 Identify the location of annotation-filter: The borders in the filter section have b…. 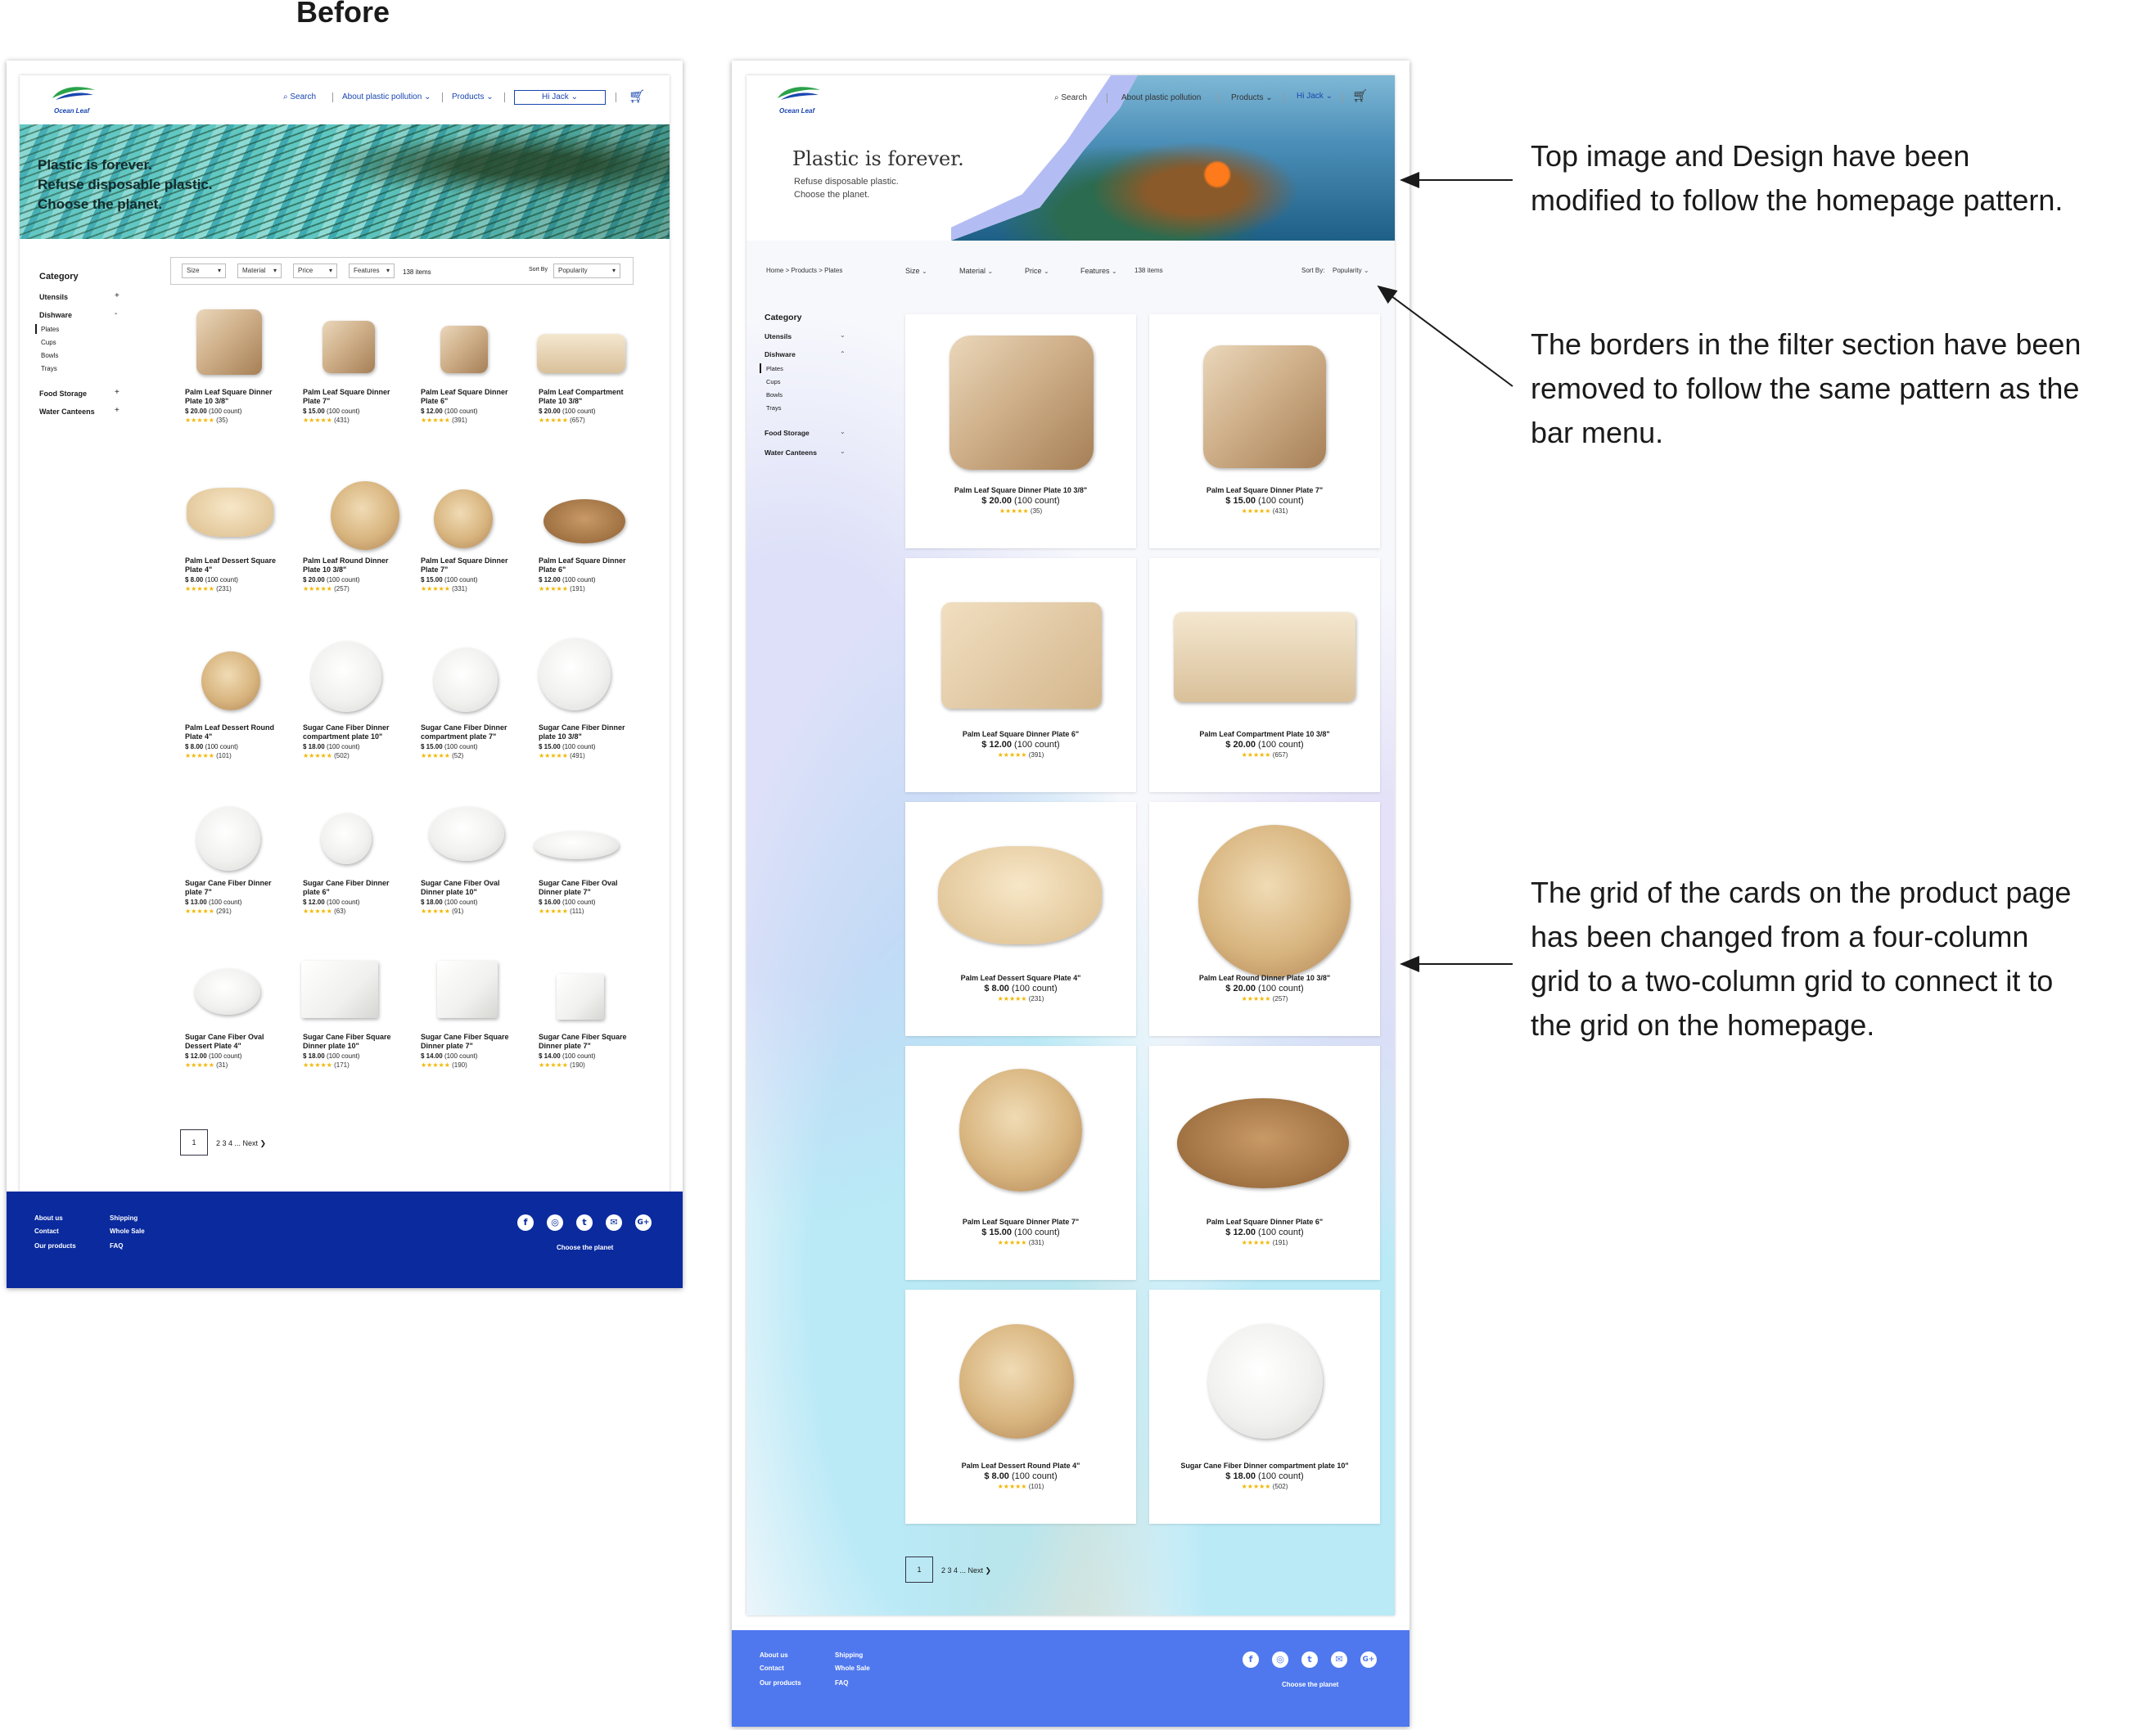
(1807, 388).